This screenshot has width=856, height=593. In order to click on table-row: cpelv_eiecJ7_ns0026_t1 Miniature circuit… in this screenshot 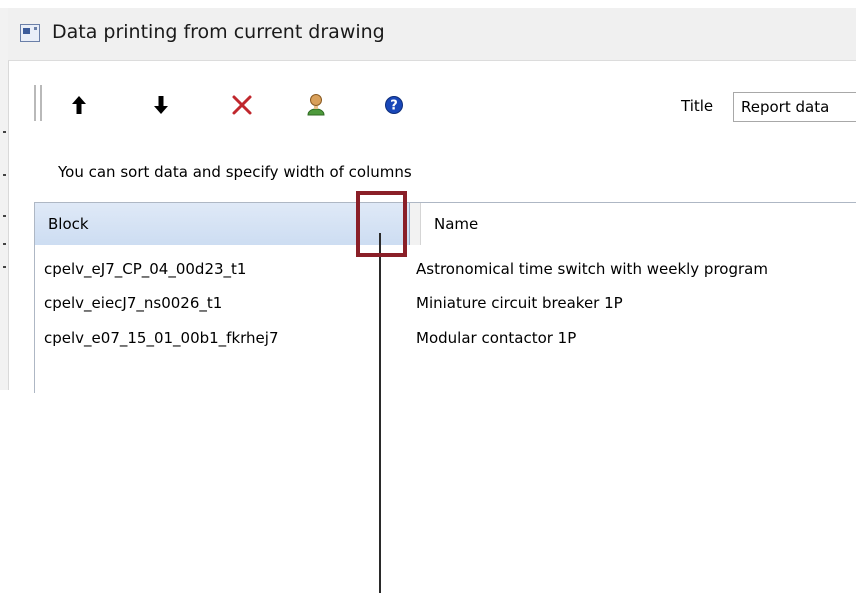, I will do `click(445, 303)`.